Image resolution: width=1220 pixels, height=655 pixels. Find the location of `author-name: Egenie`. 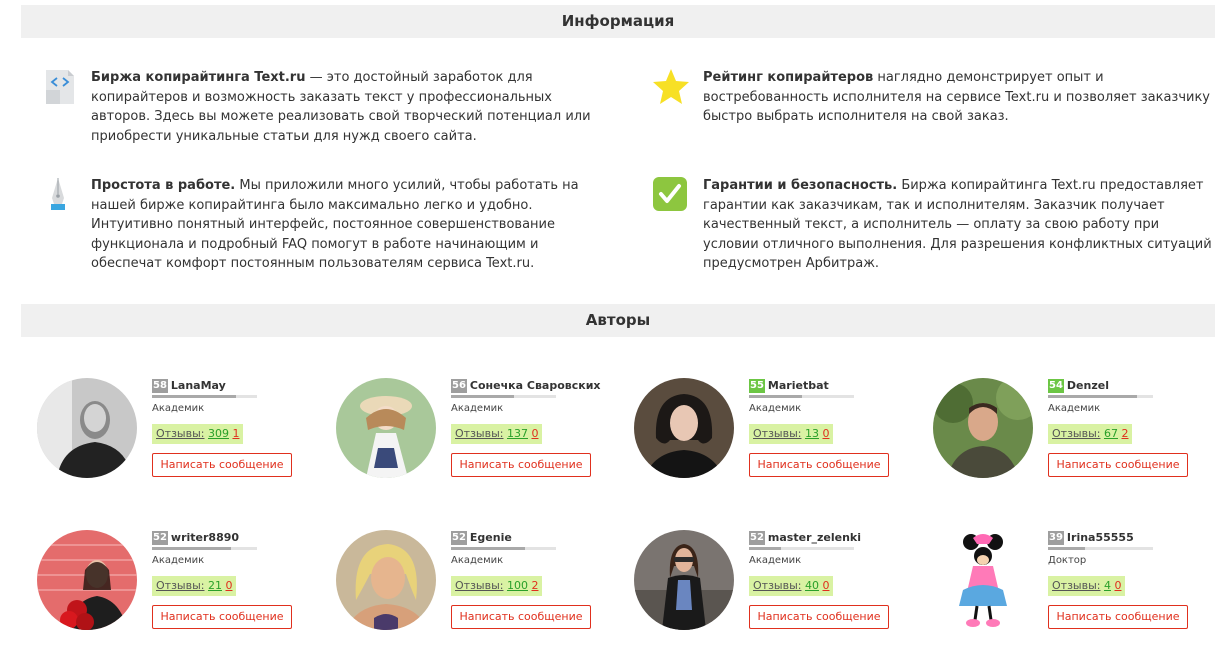

author-name: Egenie is located at coordinates (491, 537).